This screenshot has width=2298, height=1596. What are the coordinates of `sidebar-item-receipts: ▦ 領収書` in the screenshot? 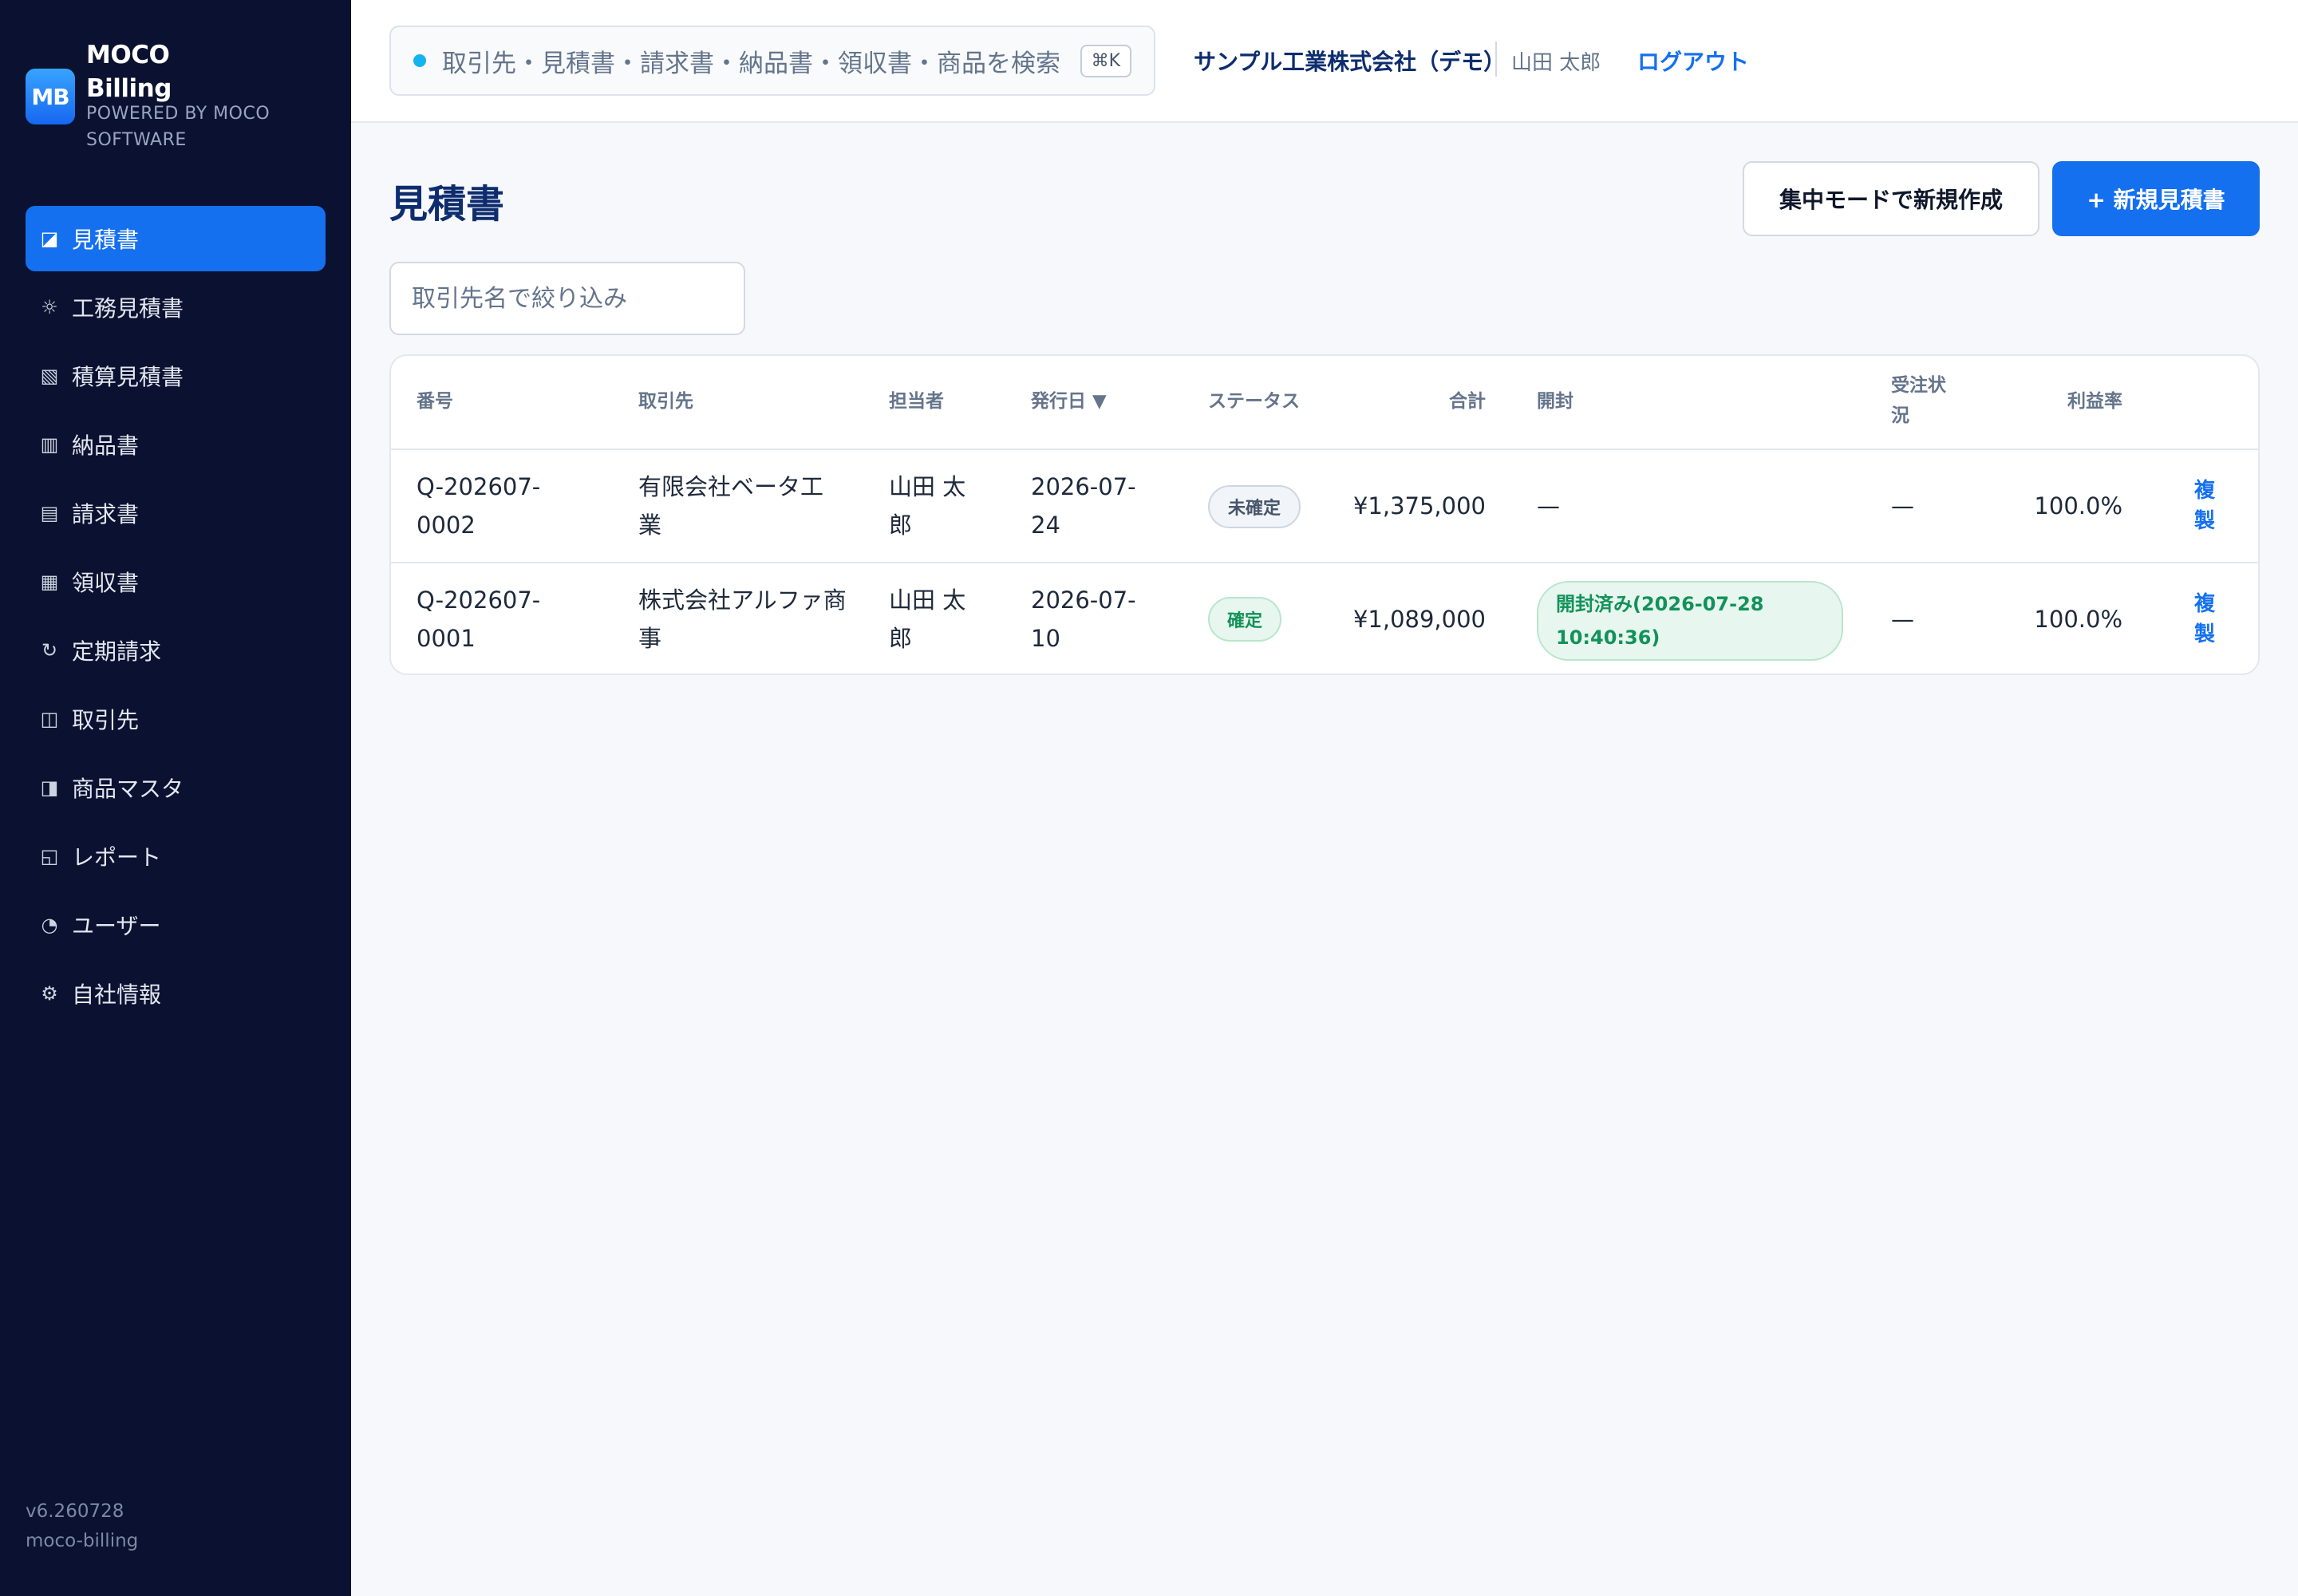 It's located at (176, 581).